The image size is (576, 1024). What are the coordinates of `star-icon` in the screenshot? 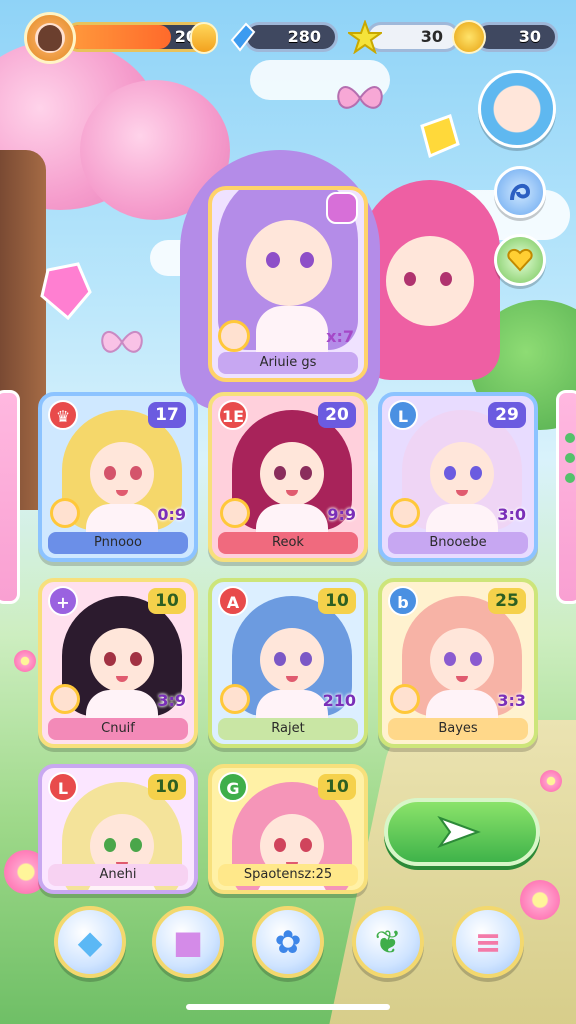 It's located at (365, 37).